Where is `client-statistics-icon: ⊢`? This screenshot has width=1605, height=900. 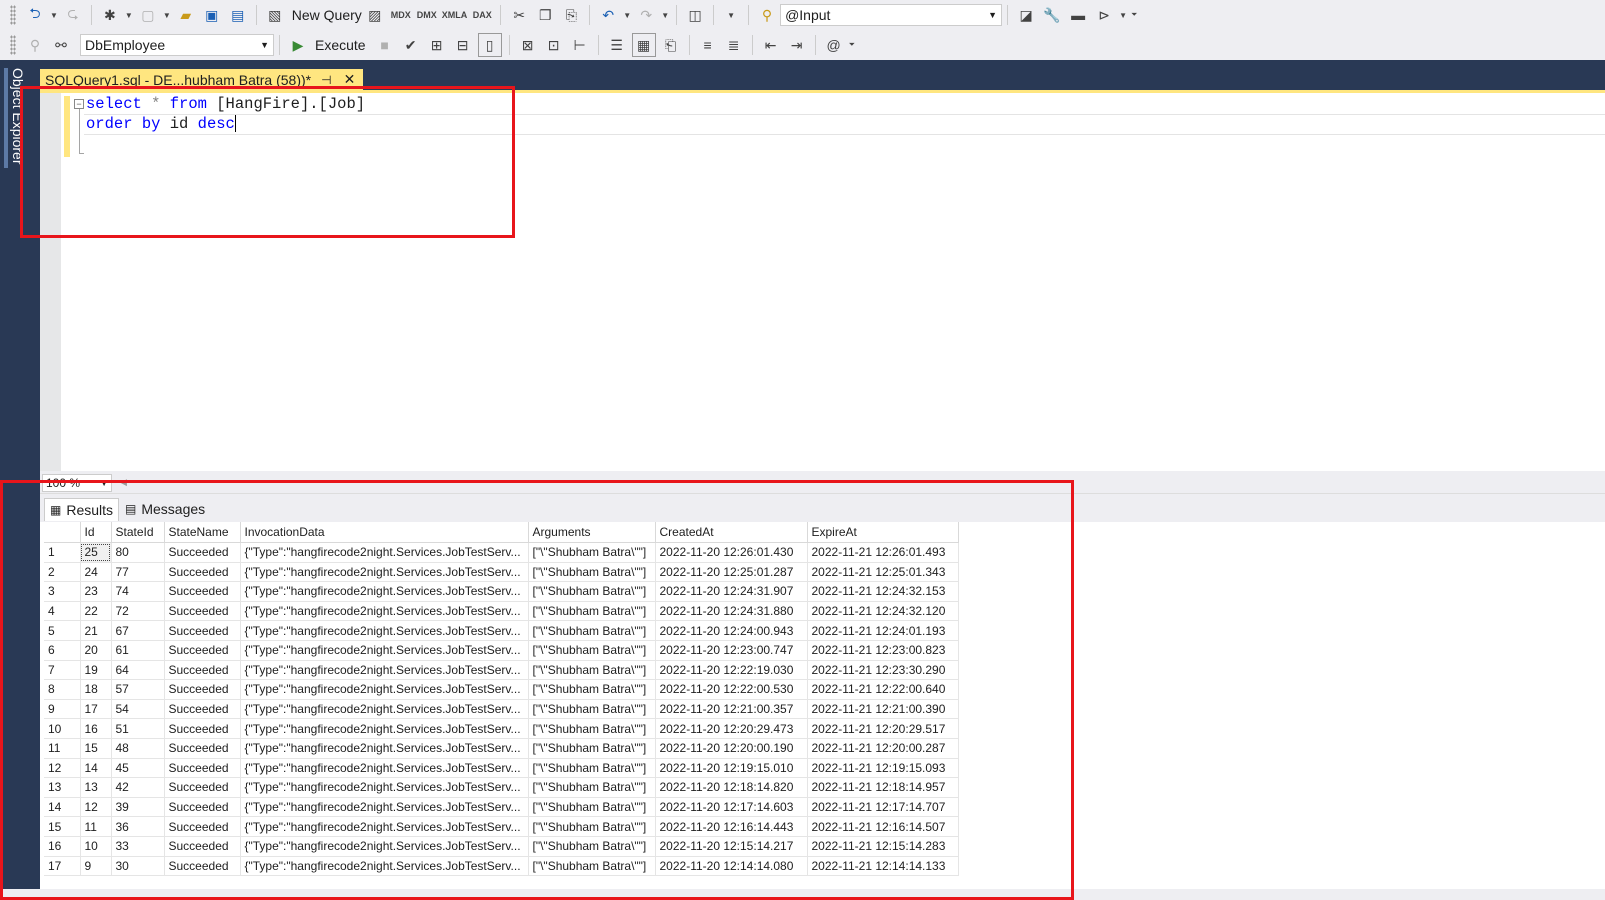
client-statistics-icon: ⊢ is located at coordinates (580, 45).